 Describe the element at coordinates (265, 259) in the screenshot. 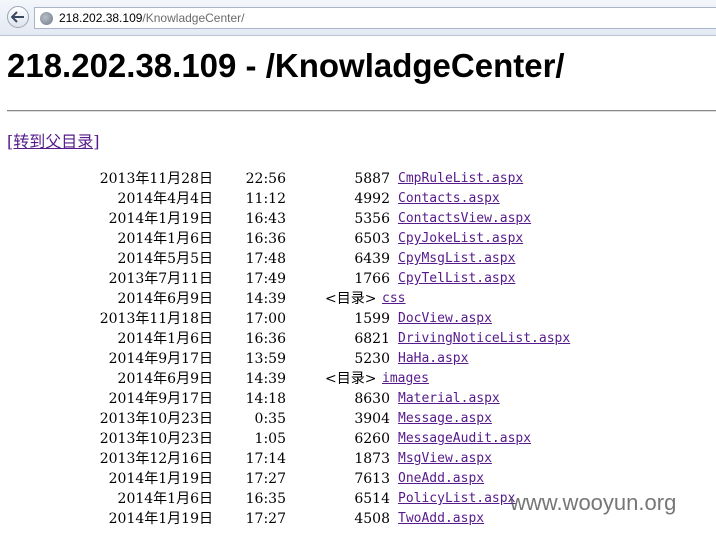

I see `entry-time: 17:48` at that location.